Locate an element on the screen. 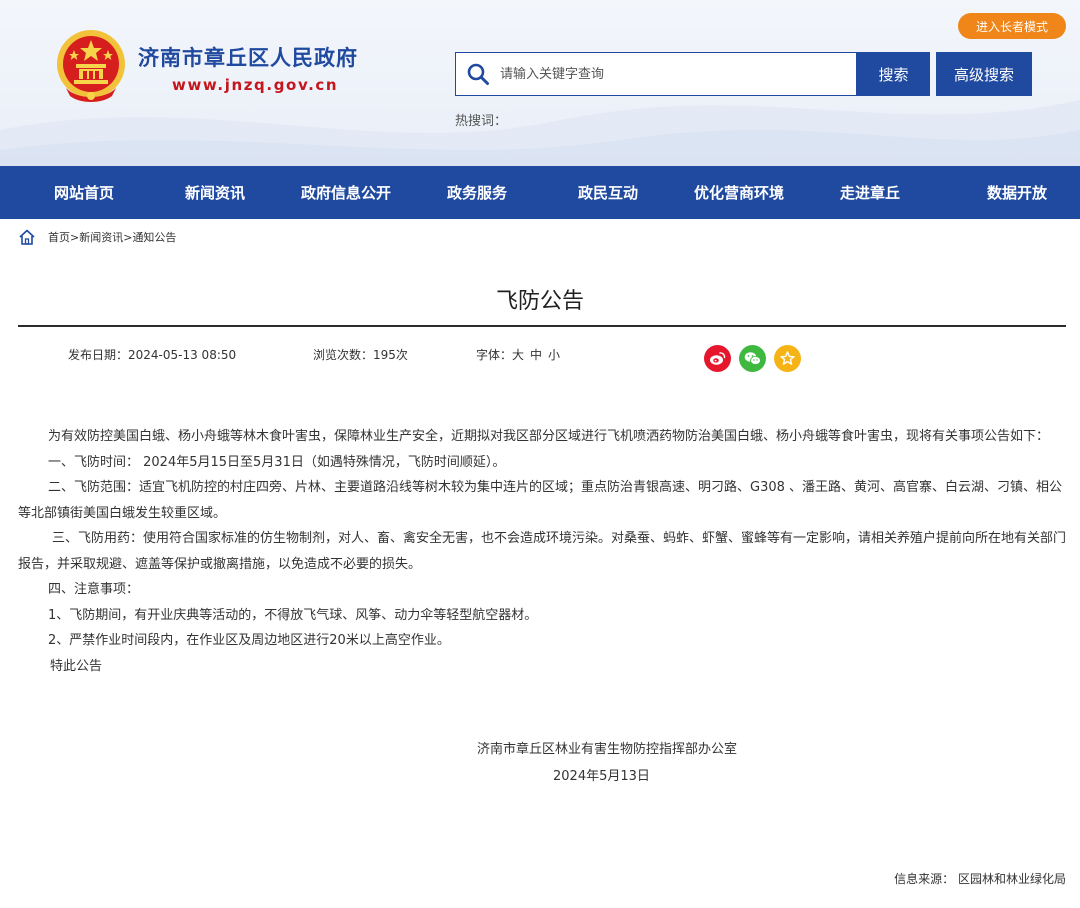  breadcrumb-news-link: 新闻资讯 is located at coordinates (101, 237).